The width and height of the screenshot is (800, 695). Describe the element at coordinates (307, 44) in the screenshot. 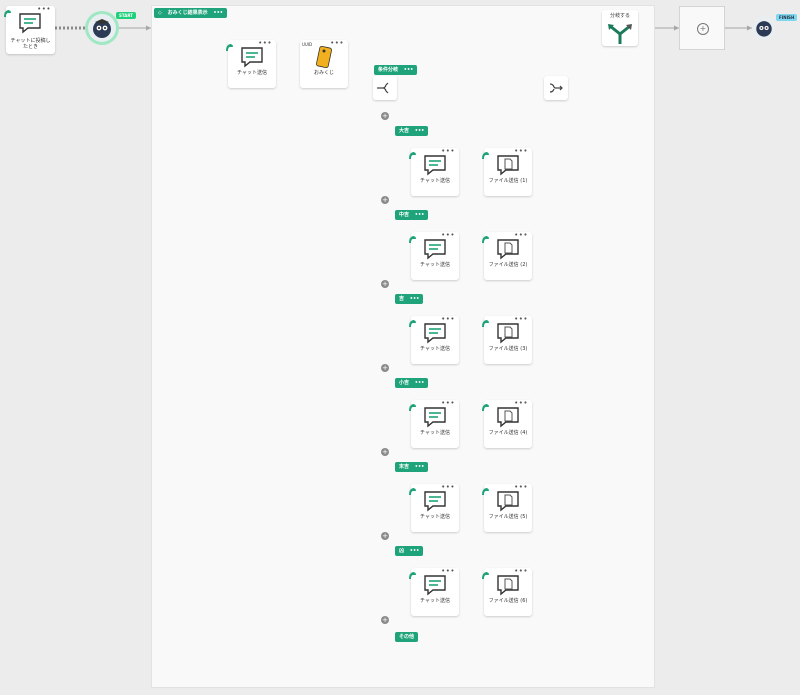

I see `uuid-icon: UUID` at that location.